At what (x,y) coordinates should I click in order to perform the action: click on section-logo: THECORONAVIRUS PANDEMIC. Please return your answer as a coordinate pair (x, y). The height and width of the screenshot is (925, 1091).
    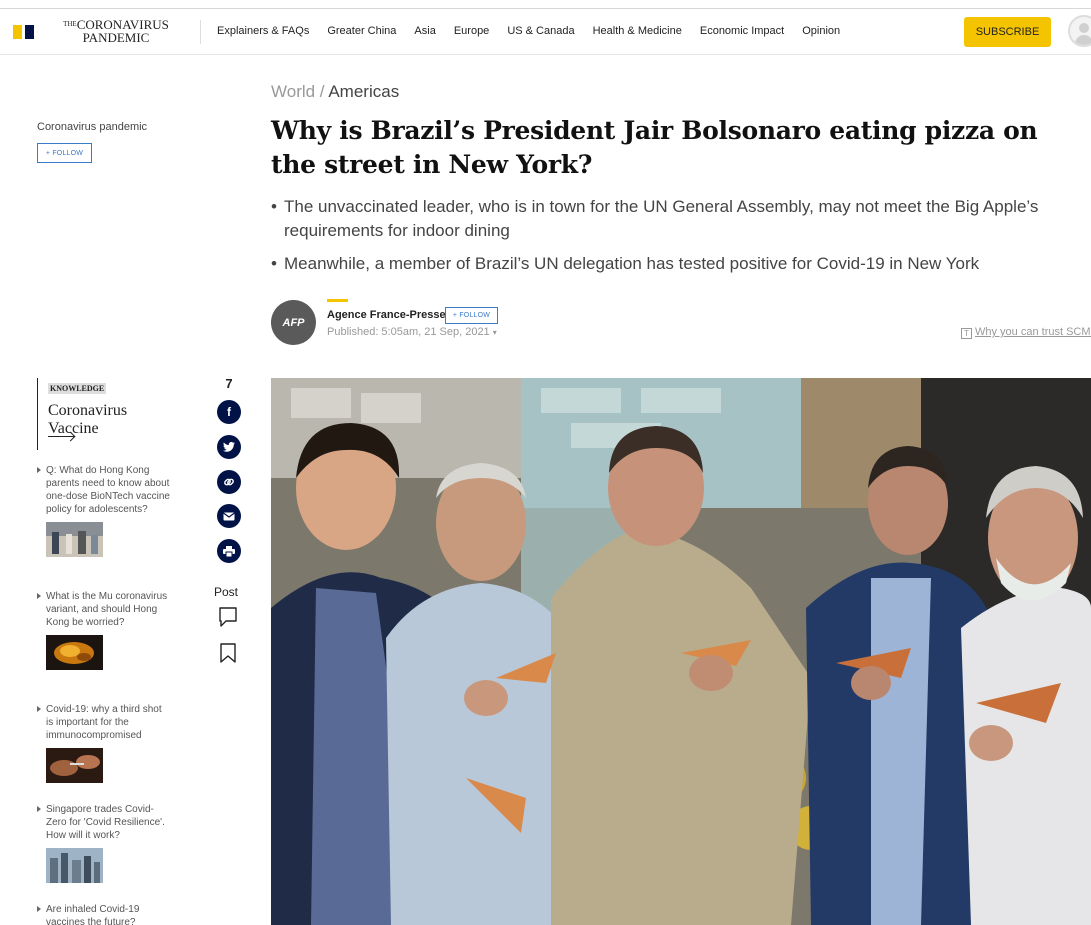
    Looking at the image, I should click on (116, 31).